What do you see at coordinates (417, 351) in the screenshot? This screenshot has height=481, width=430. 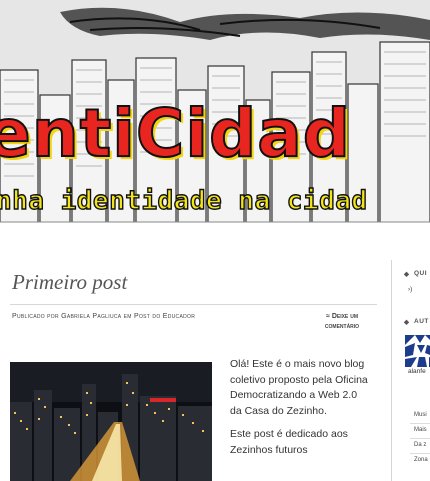 I see `author-avatar` at bounding box center [417, 351].